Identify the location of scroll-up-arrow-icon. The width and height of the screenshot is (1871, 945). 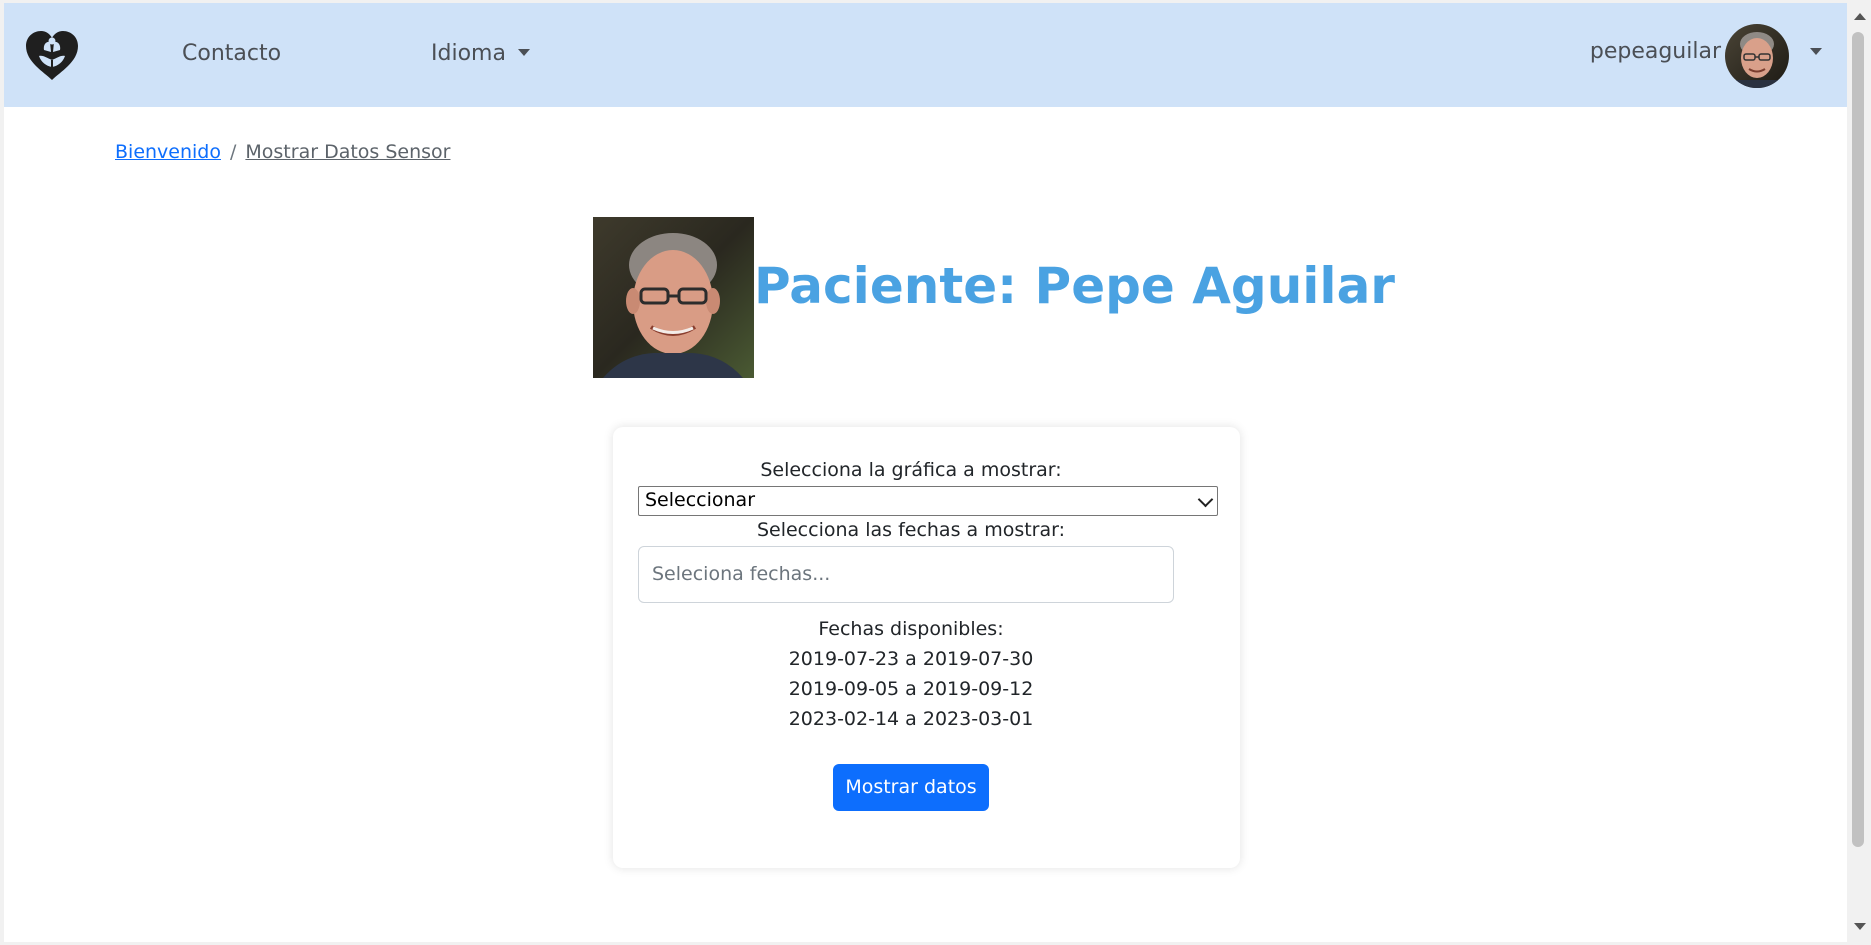
(1860, 16).